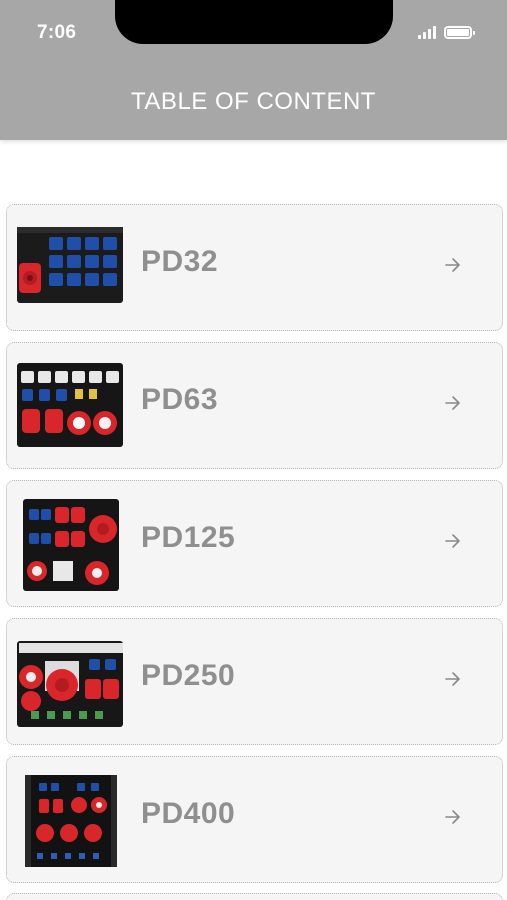 The height and width of the screenshot is (900, 507). What do you see at coordinates (254, 267) in the screenshot?
I see `list-item-pd32: PD32` at bounding box center [254, 267].